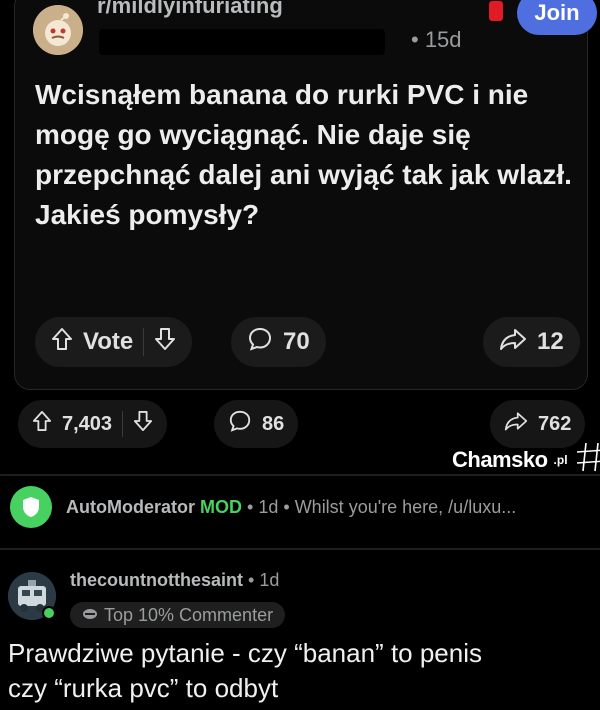 The image size is (600, 710). I want to click on post-age: • 15d, so click(436, 39).